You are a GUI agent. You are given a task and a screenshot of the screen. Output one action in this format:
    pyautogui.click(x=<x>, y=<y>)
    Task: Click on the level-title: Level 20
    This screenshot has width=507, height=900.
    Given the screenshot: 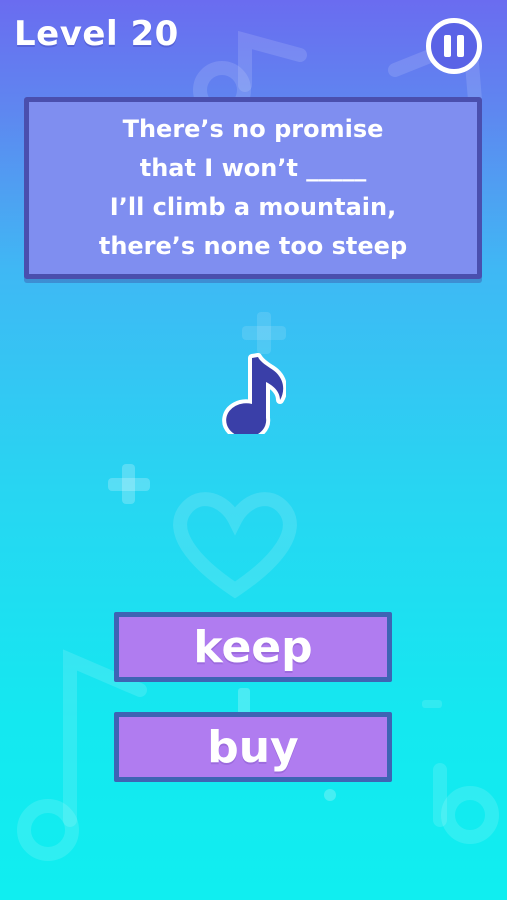 What is the action you would take?
    pyautogui.click(x=96, y=34)
    